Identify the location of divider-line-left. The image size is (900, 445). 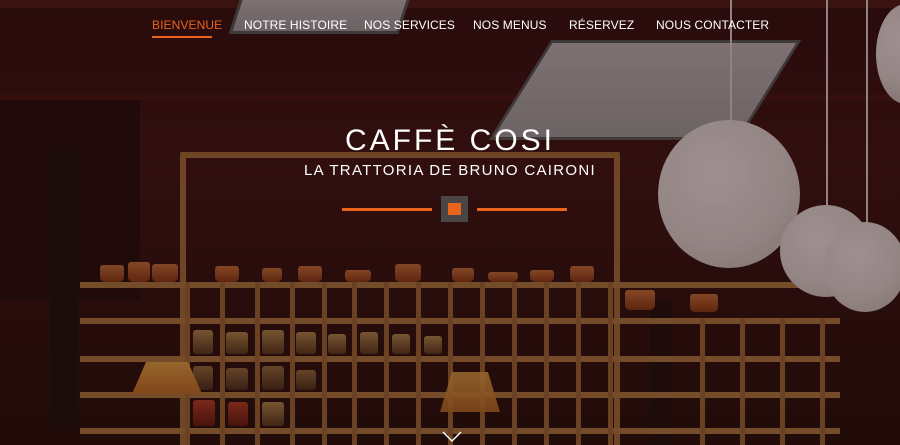
(387, 209).